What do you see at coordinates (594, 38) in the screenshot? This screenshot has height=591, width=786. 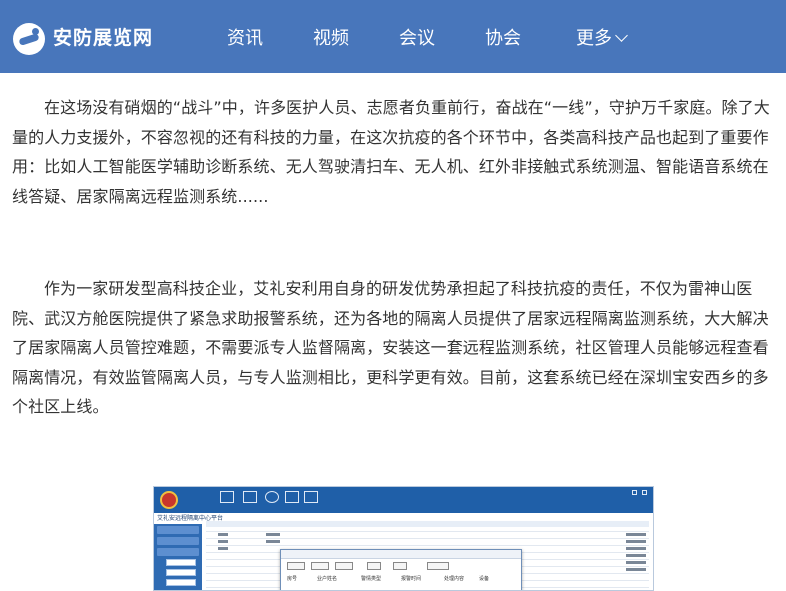 I see `nav-more-label: 更多` at bounding box center [594, 38].